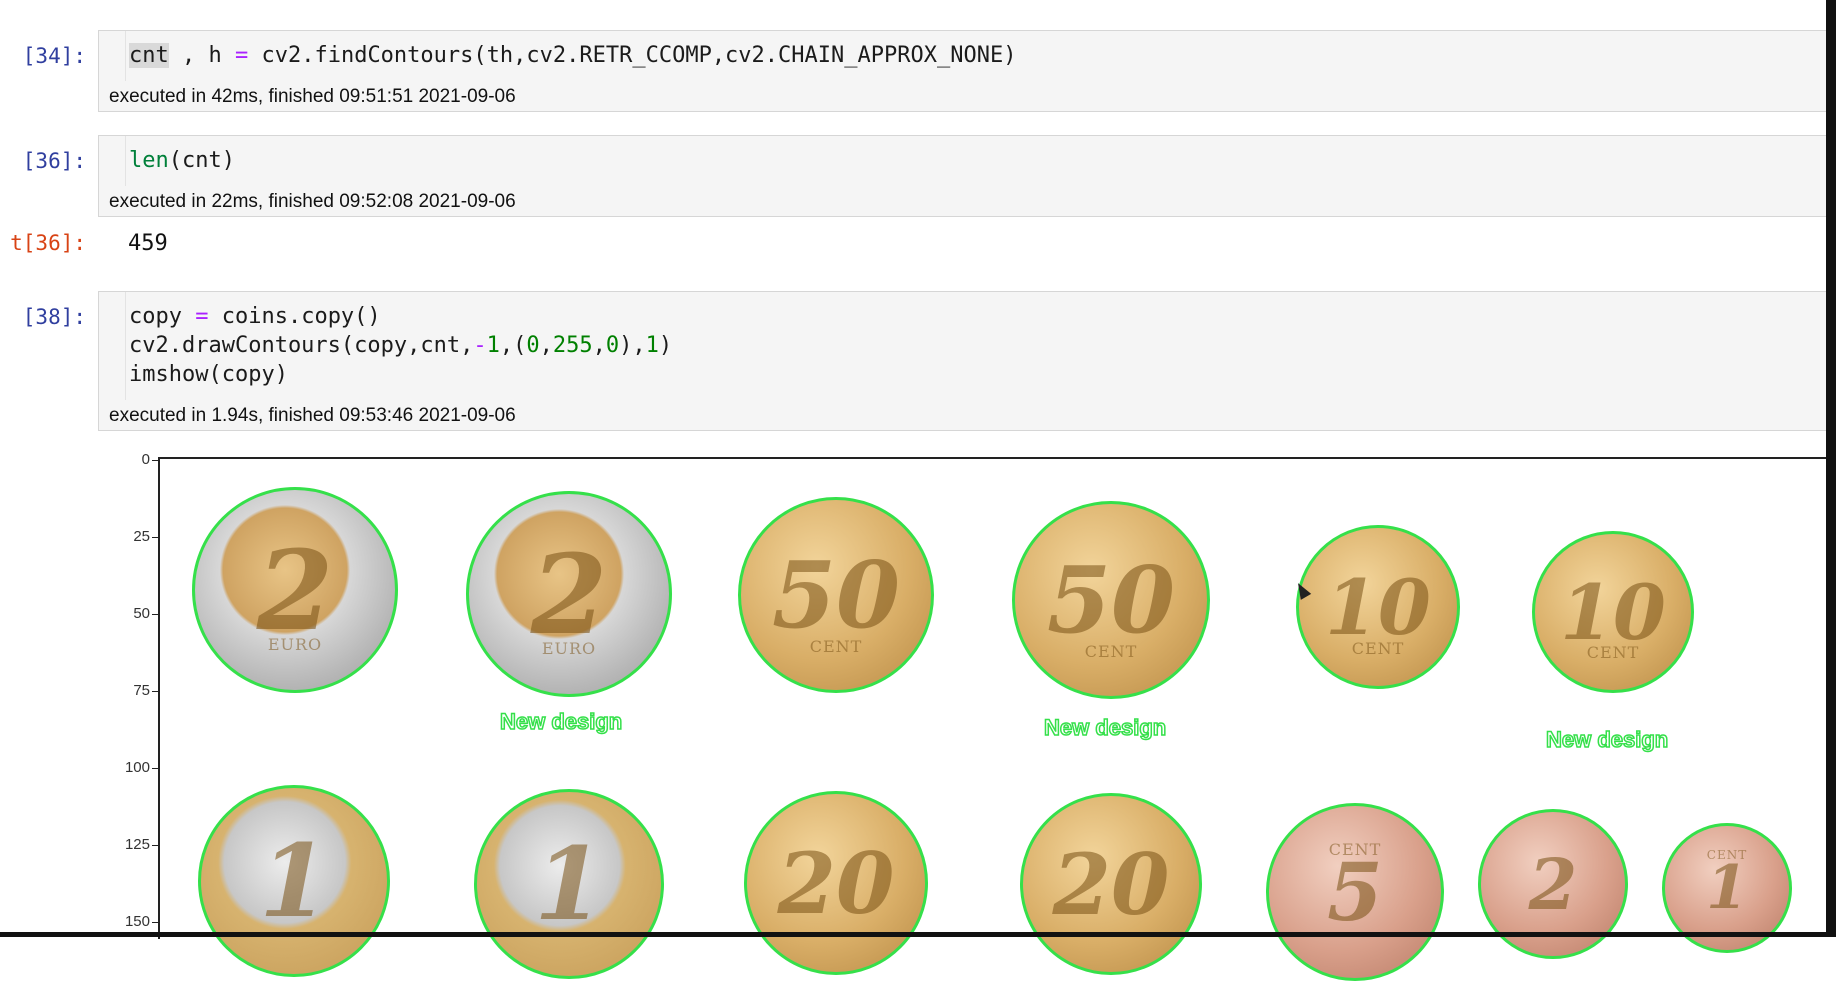  What do you see at coordinates (137, 844) in the screenshot?
I see `y-tick-label: 125` at bounding box center [137, 844].